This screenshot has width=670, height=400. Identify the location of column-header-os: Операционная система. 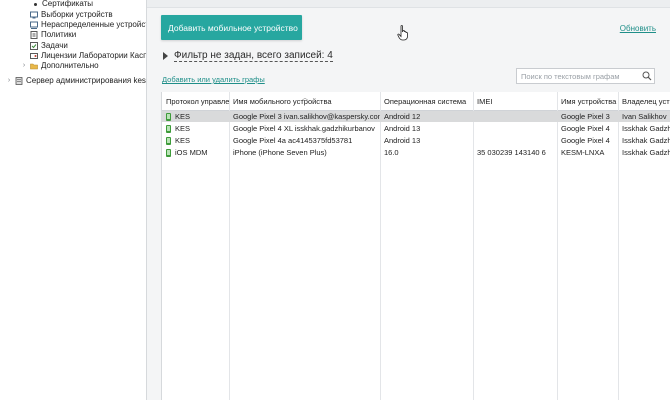
(426, 101).